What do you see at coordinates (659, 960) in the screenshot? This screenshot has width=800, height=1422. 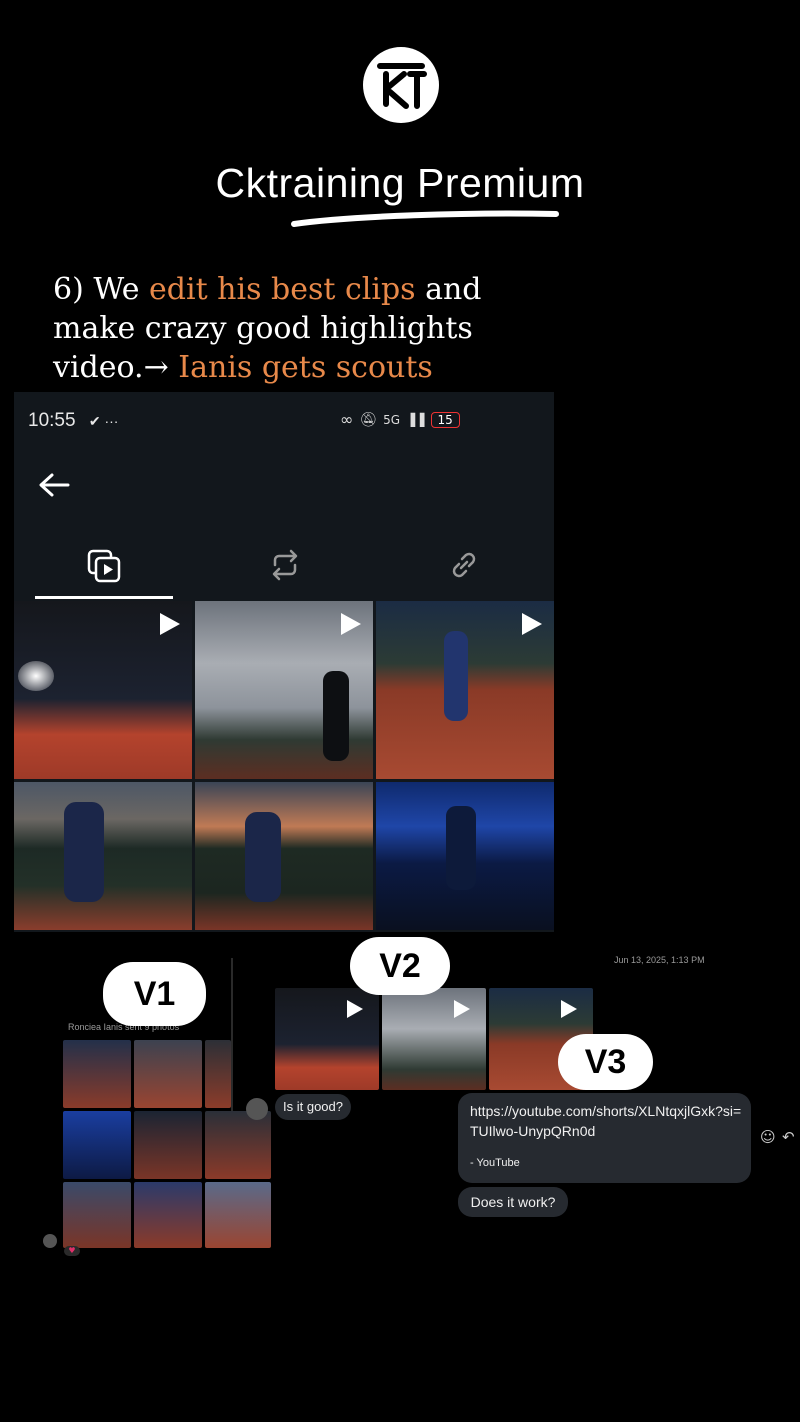 I see `message-timestamp: Jun 13, 2025, 1:13 PM` at bounding box center [659, 960].